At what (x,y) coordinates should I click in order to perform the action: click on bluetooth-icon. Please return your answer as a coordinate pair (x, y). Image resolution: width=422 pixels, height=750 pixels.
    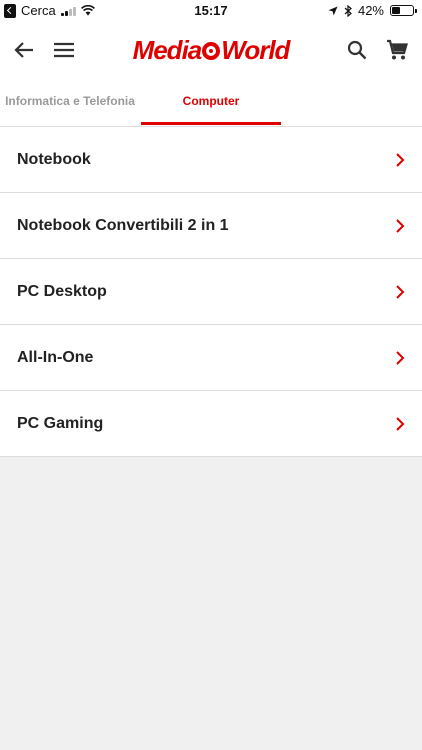
    Looking at the image, I should click on (348, 10).